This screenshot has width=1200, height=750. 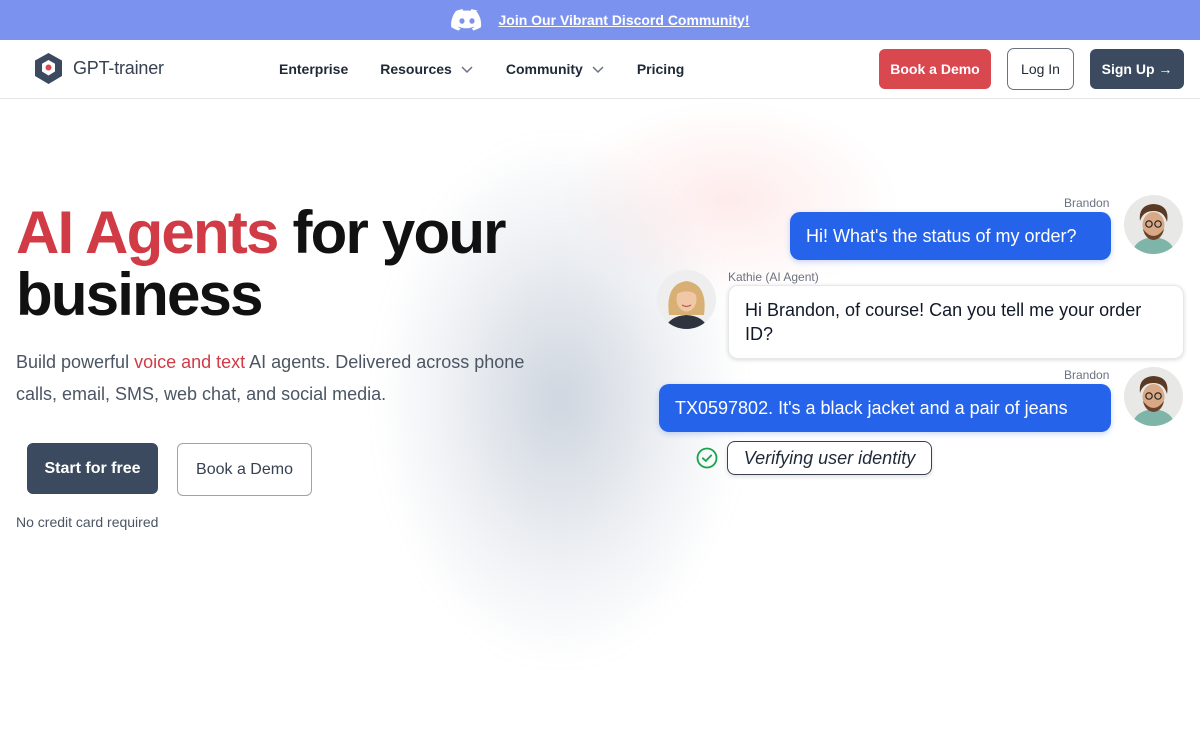 I want to click on nav-item-label: Resources, so click(x=416, y=69).